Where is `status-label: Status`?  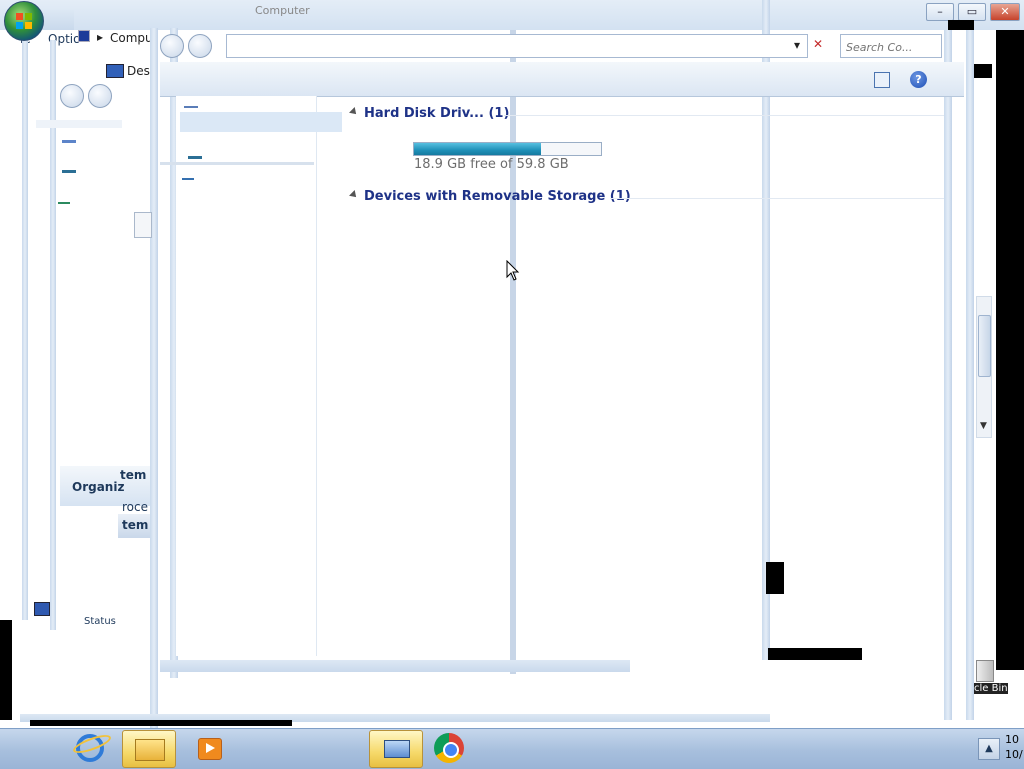
status-label: Status is located at coordinates (100, 621).